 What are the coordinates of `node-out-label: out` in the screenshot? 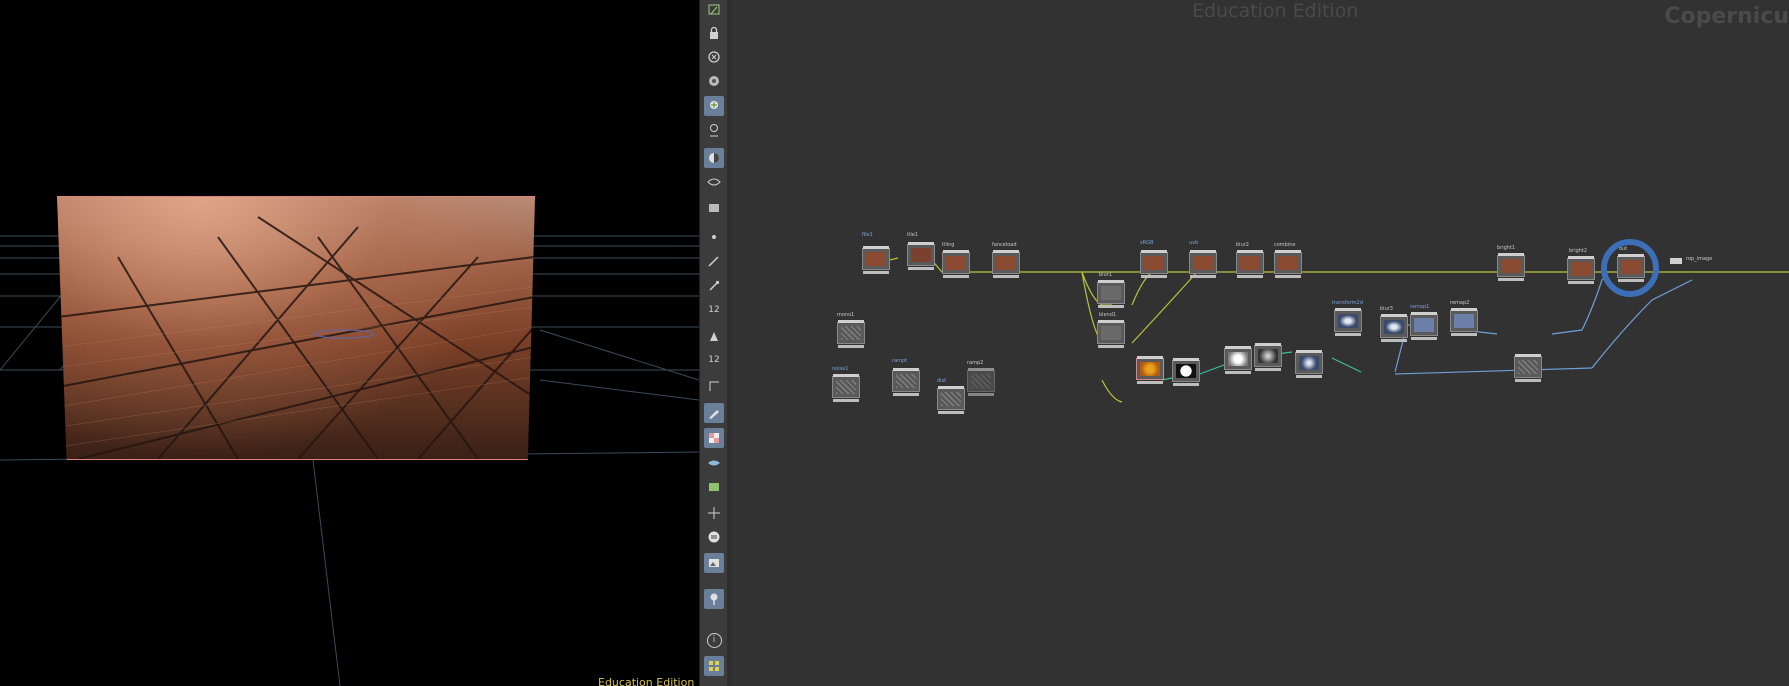 It's located at (1623, 249).